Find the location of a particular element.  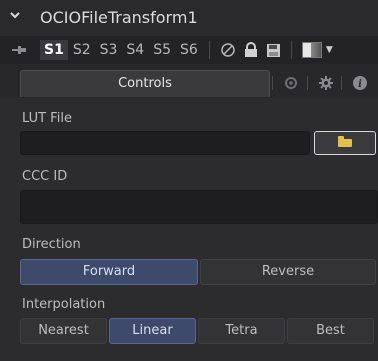

tool-header: OCIOFileTransform1 is located at coordinates (189, 18).